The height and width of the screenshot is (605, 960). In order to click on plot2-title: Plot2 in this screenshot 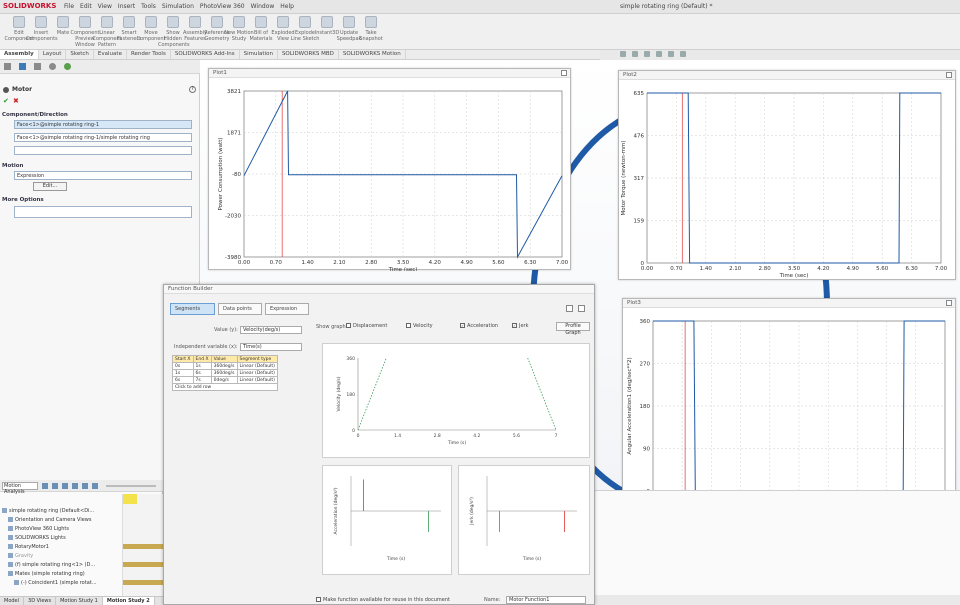, I will do `click(787, 75)`.